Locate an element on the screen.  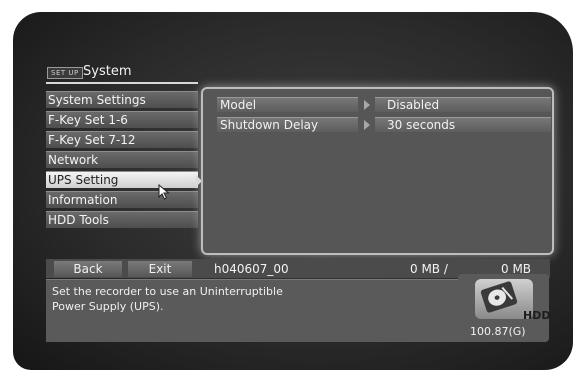
hdd-label: HDD is located at coordinates (537, 315).